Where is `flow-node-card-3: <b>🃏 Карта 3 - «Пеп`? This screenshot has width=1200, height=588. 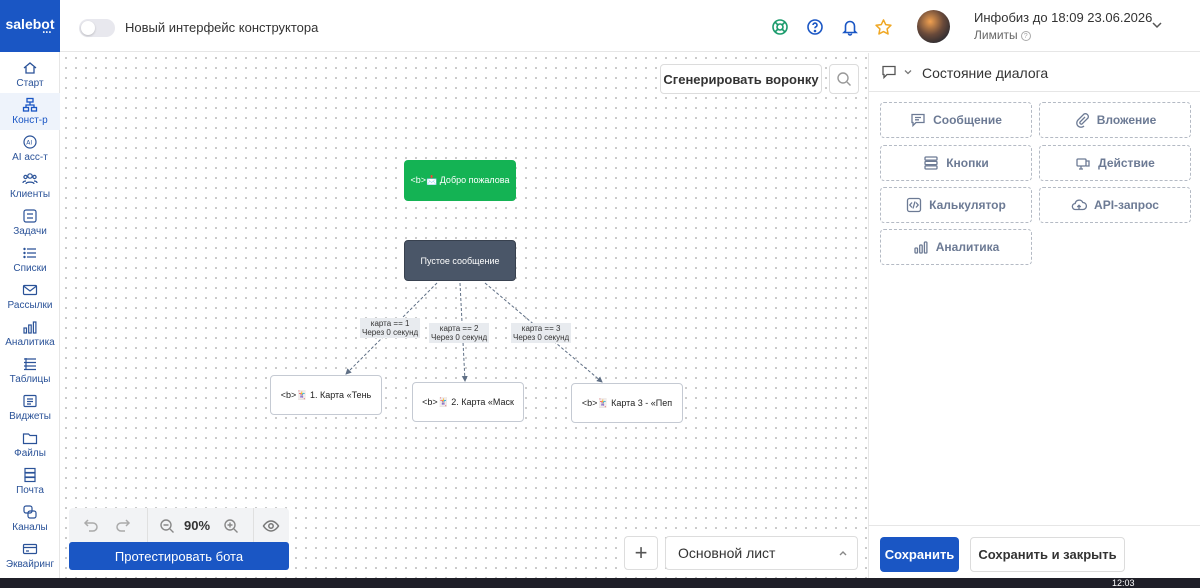 flow-node-card-3: <b>🃏 Карта 3 - «Пеп is located at coordinates (627, 403).